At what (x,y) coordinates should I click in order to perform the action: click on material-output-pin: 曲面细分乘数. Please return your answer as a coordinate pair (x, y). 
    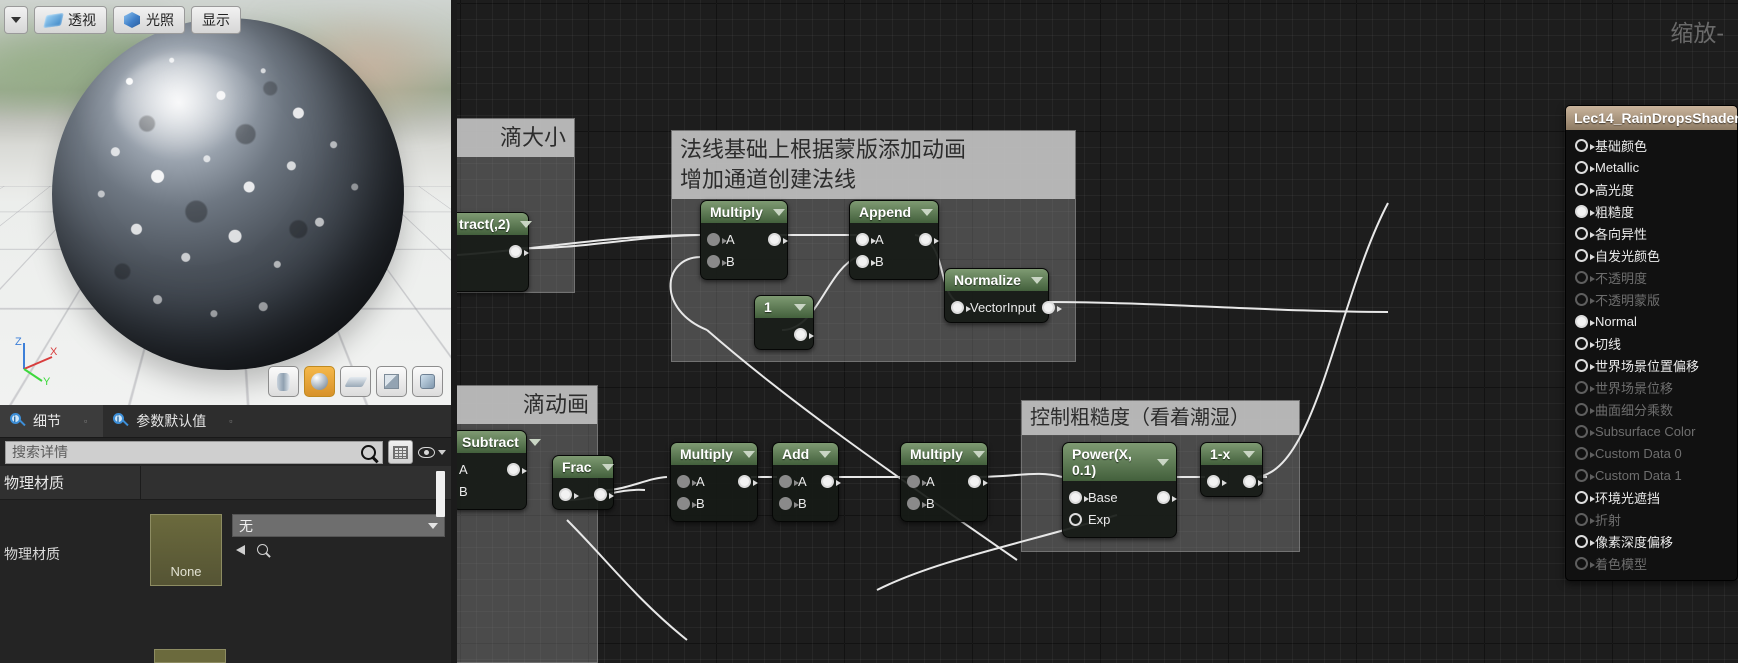
    Looking at the image, I should click on (1651, 409).